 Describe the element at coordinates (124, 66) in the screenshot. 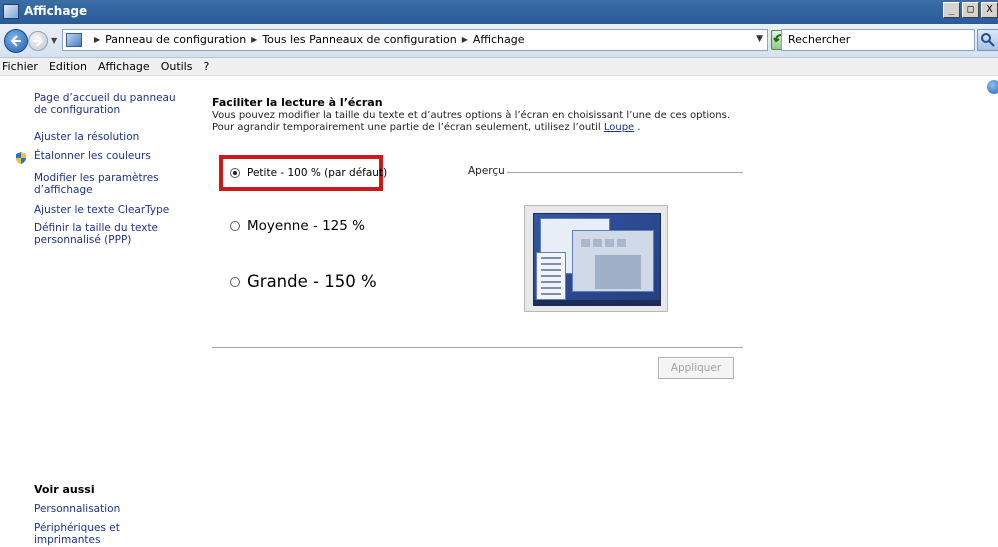

I see `menu-view: Affichage` at that location.